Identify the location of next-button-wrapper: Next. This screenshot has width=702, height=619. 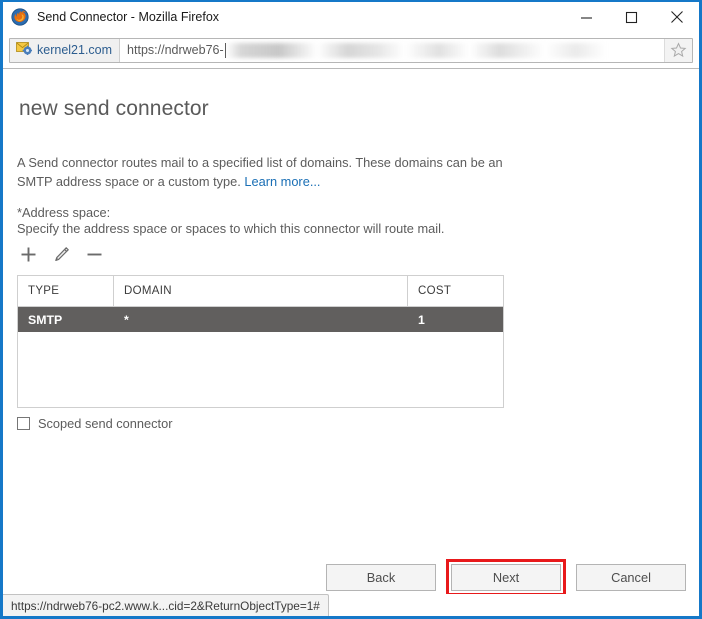
(506, 576).